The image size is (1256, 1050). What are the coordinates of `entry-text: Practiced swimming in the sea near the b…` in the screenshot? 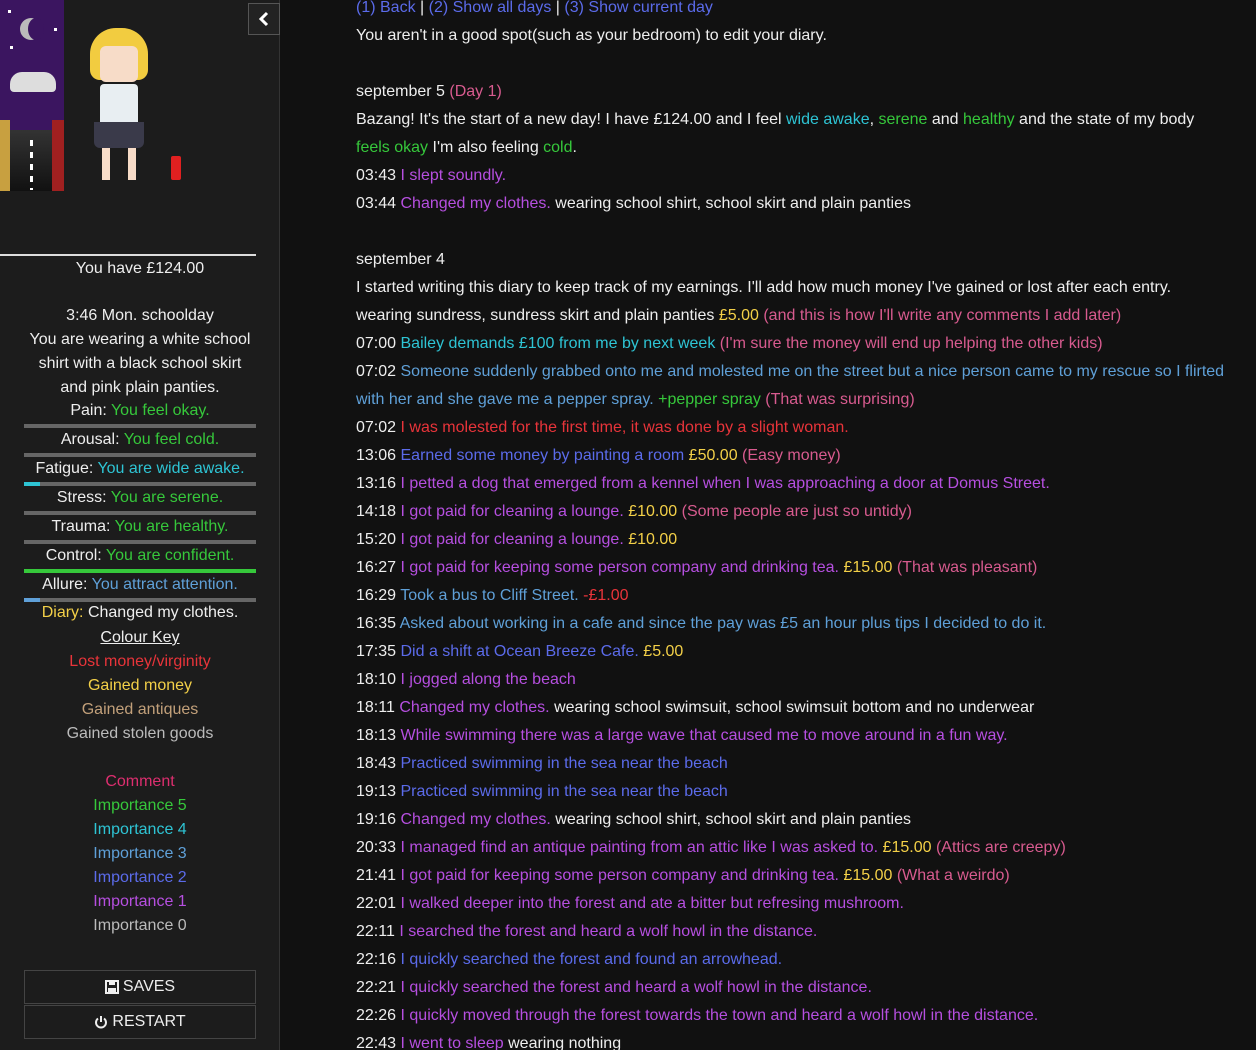 It's located at (564, 763).